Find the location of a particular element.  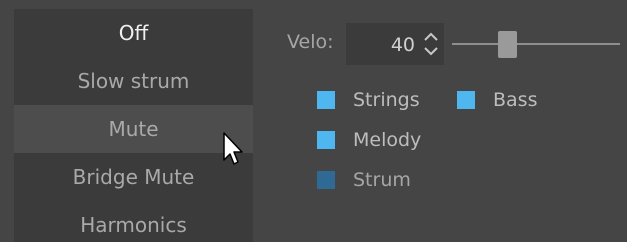

strum-checkbox-box is located at coordinates (326, 180).